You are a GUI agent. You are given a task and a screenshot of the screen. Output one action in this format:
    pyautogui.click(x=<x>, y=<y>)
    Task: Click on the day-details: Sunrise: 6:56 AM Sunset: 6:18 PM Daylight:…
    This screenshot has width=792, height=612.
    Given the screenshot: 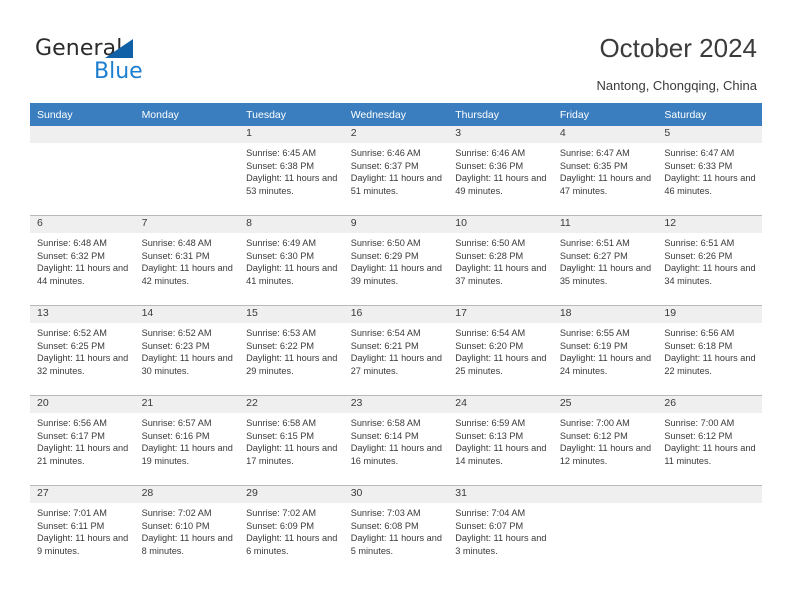 What is the action you would take?
    pyautogui.click(x=709, y=350)
    